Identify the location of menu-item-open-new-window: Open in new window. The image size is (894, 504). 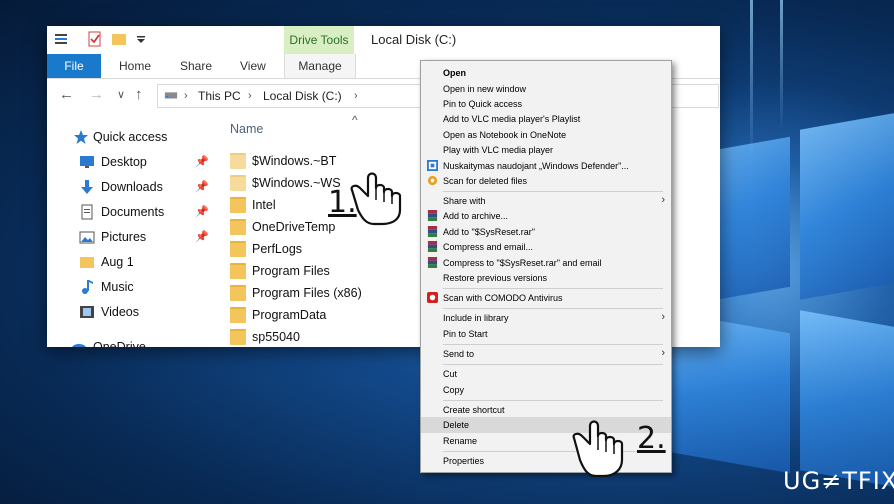
(546, 89).